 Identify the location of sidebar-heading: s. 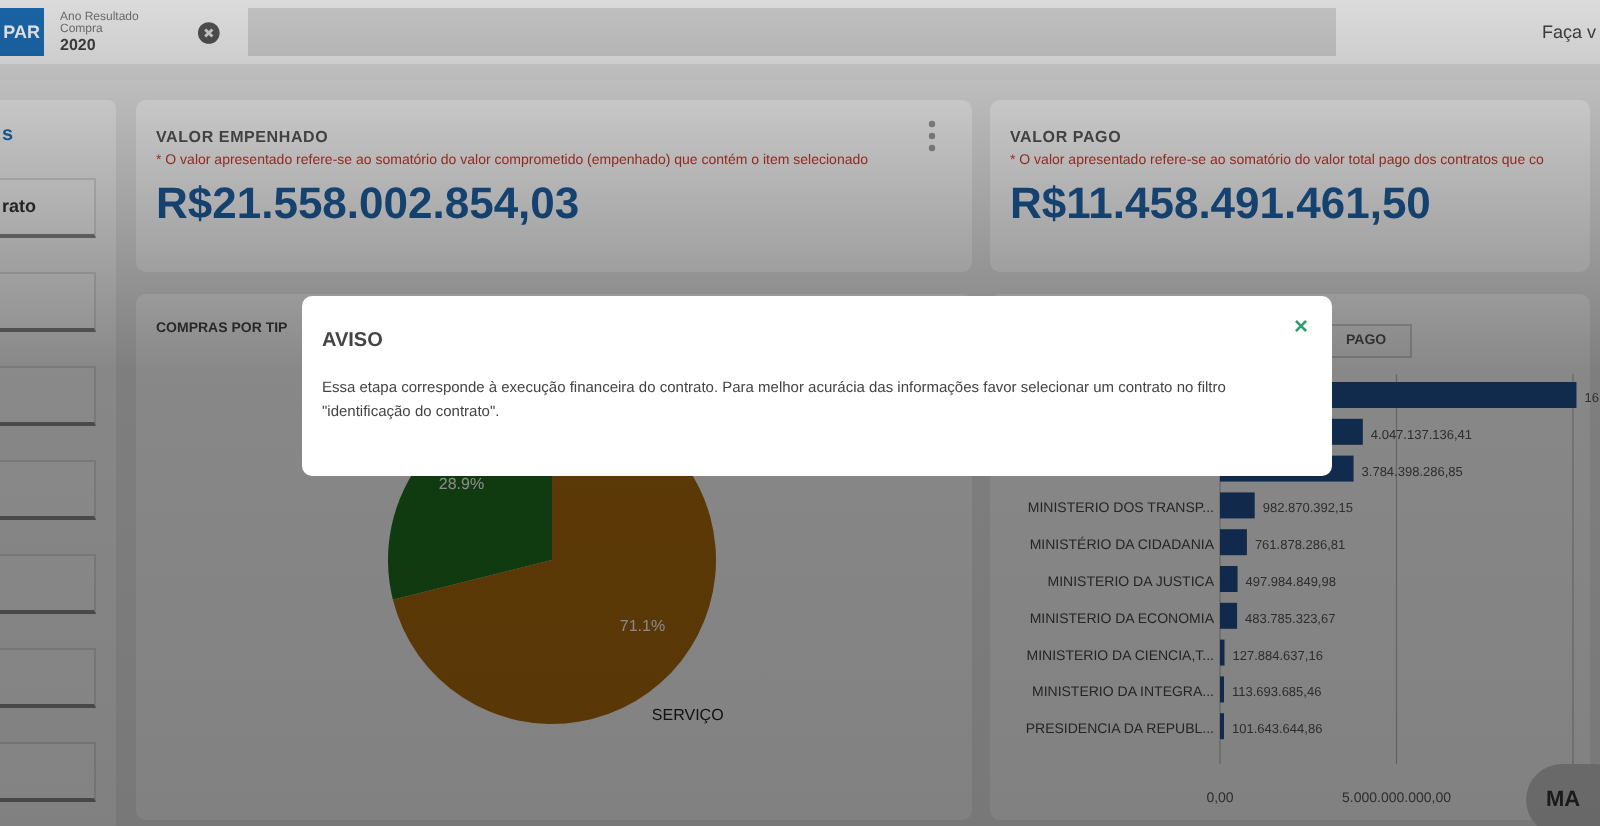
(8, 134).